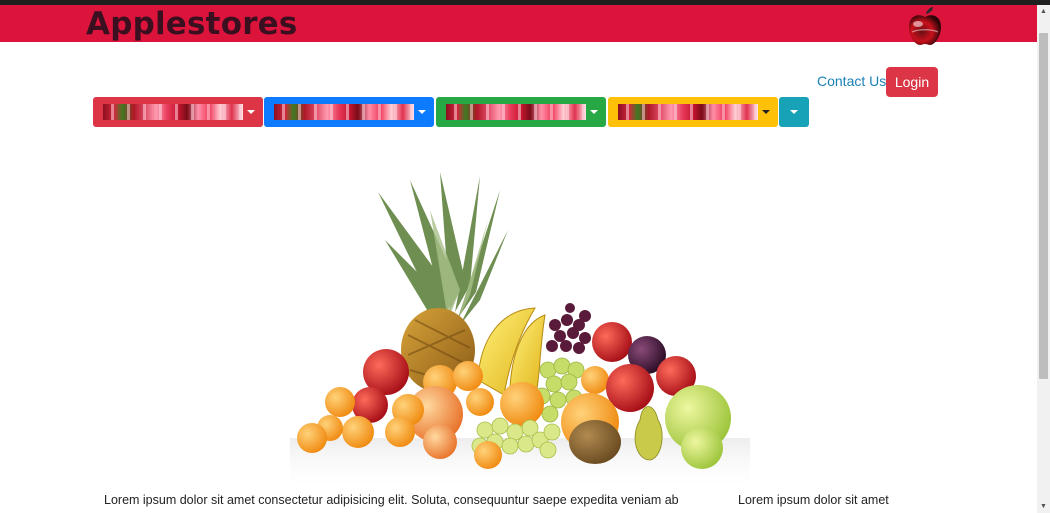  What do you see at coordinates (1043, 11) in the screenshot?
I see `scroll-up-arrow-icon: ▲` at bounding box center [1043, 11].